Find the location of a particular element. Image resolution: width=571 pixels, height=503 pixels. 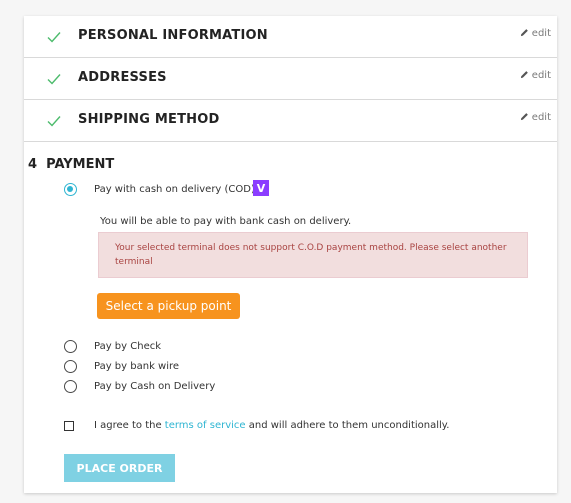

cash-on-delivery-radio is located at coordinates (70, 386).